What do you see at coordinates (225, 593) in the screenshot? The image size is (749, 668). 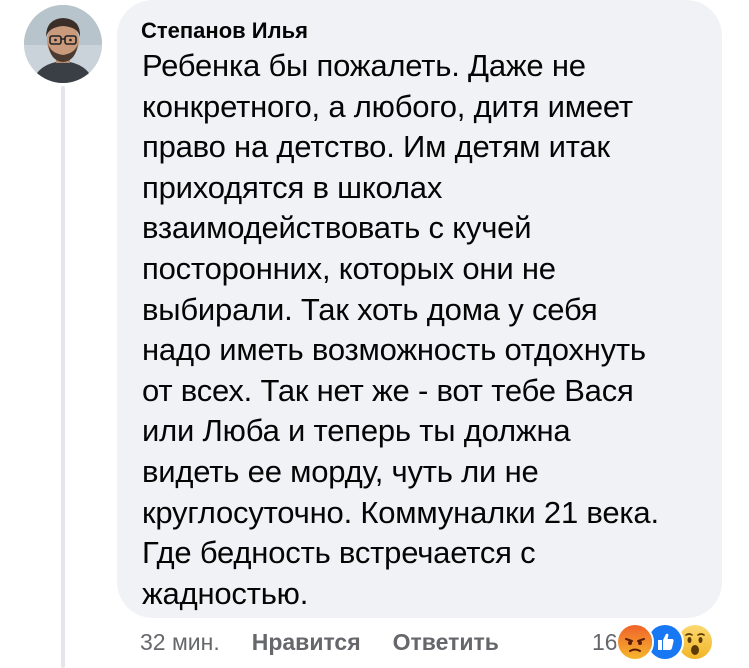 I see `comment-text-line: жадностью.` at bounding box center [225, 593].